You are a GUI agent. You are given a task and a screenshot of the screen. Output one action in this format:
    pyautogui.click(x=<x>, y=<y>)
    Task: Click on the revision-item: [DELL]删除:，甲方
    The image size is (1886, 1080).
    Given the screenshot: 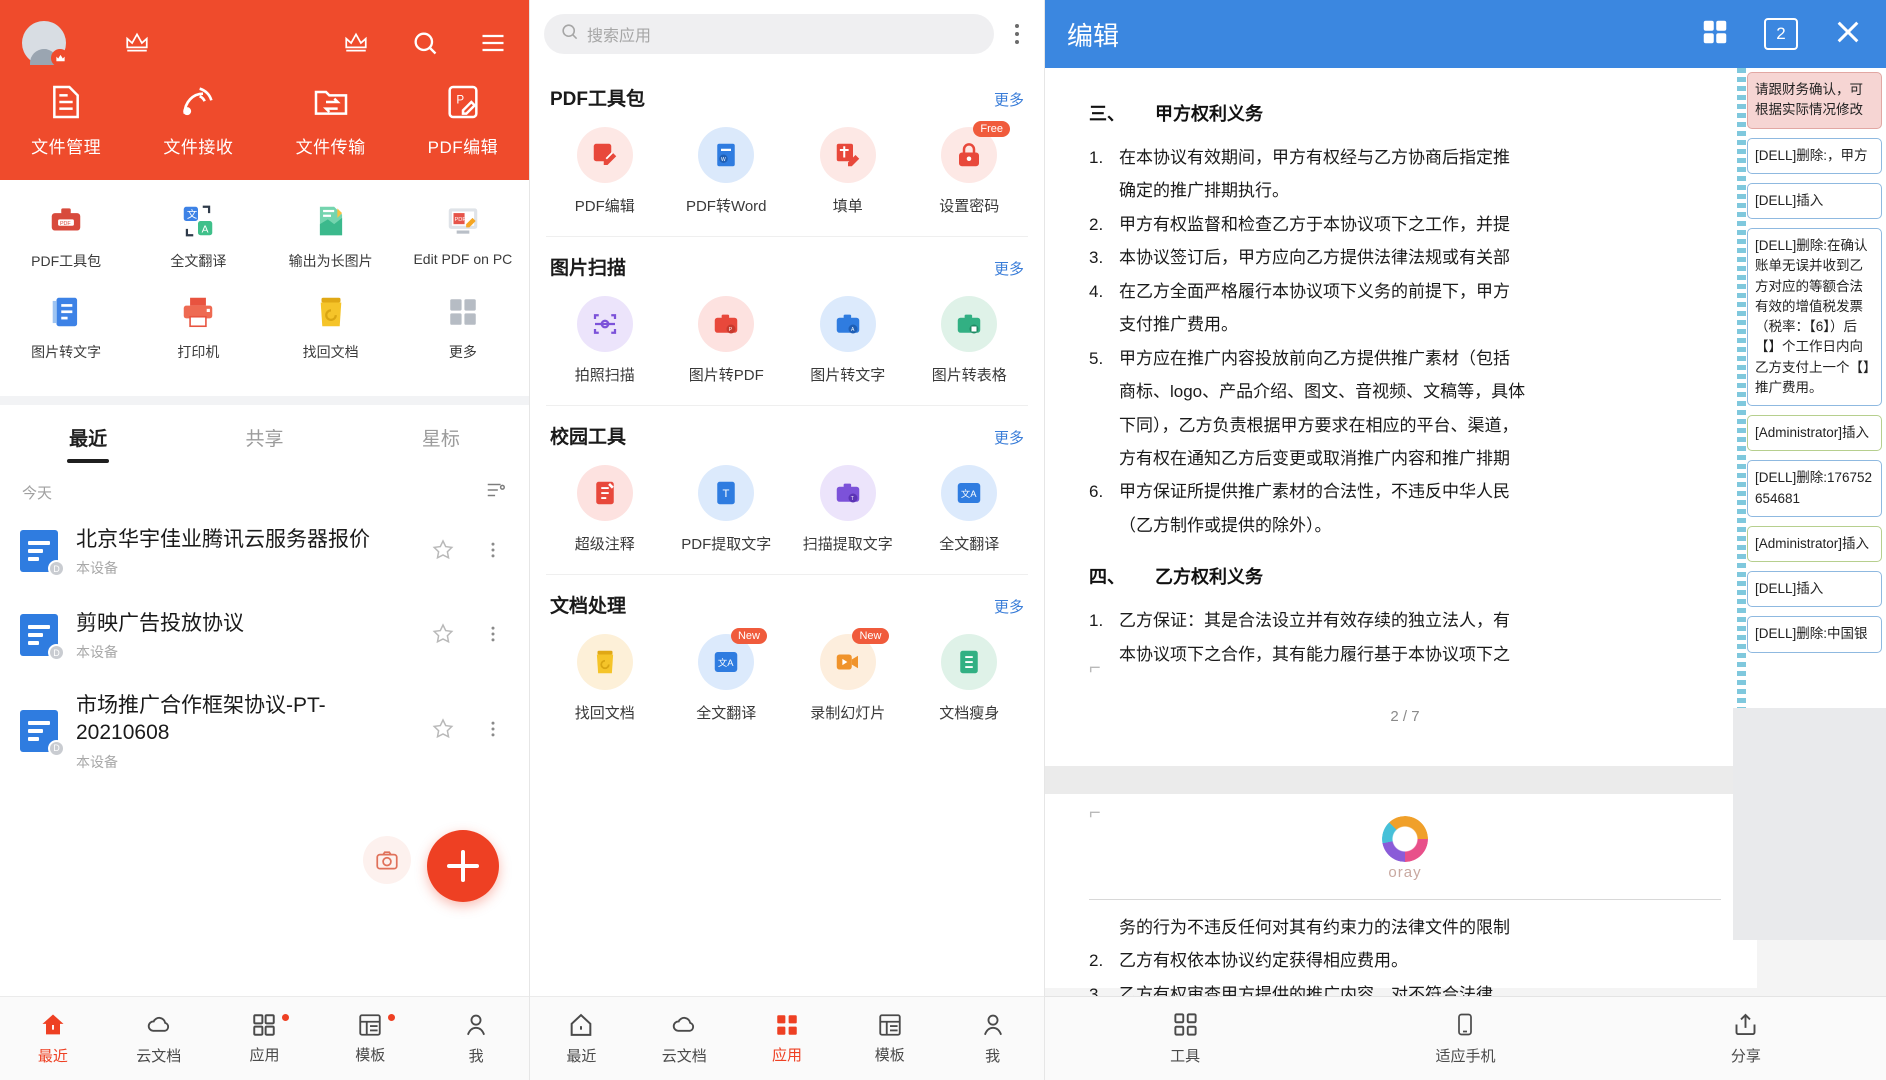 What is the action you would take?
    pyautogui.click(x=1814, y=155)
    